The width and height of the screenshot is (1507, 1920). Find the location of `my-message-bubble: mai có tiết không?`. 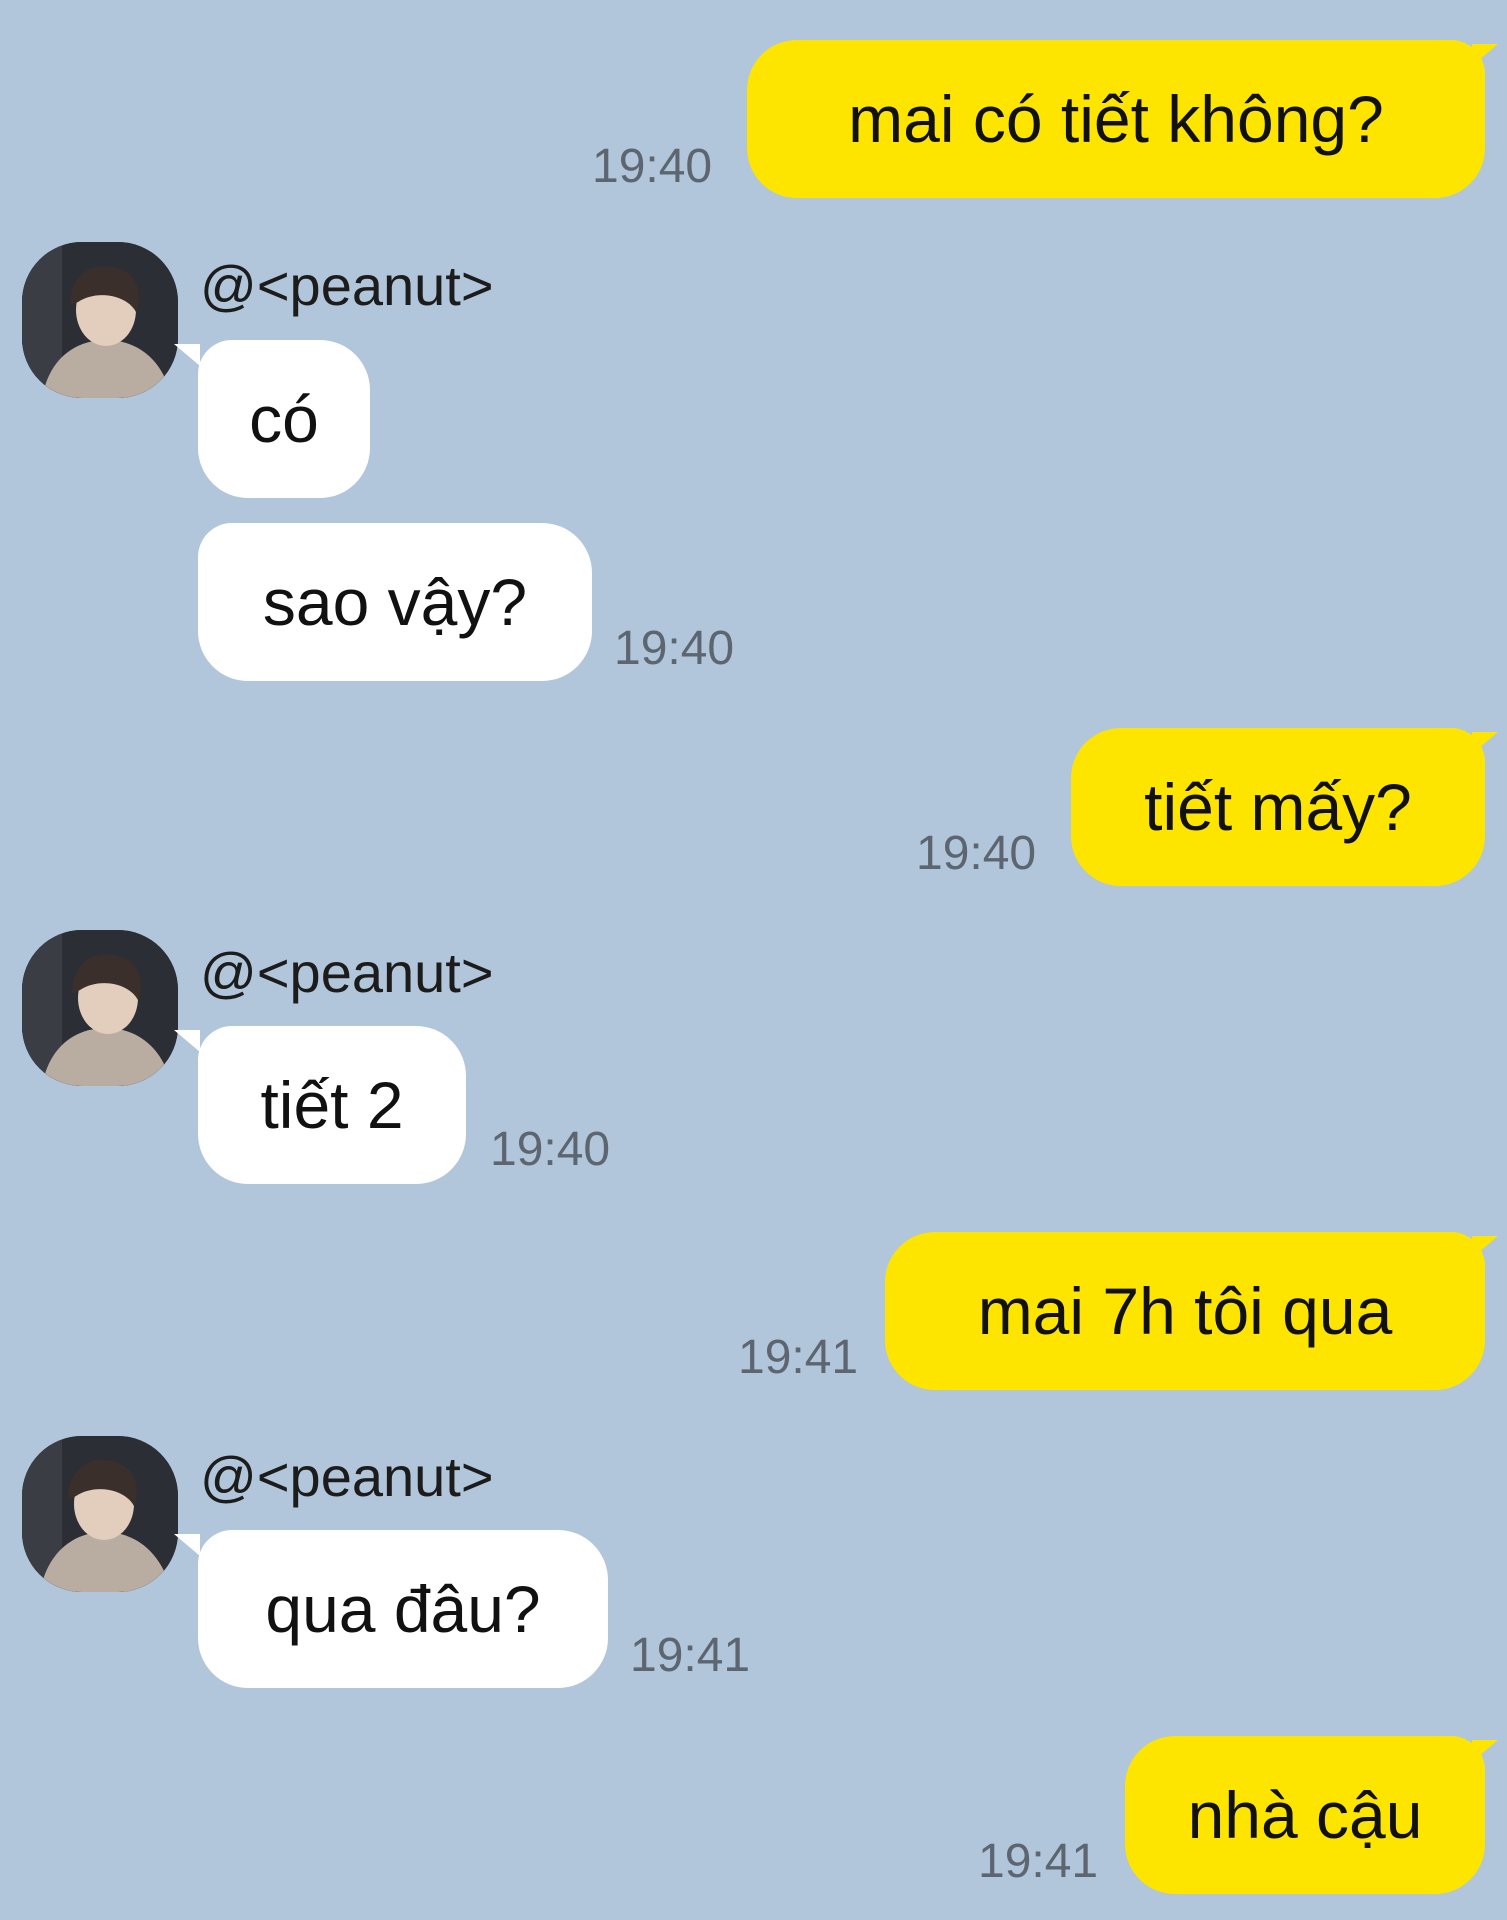

my-message-bubble: mai có tiết không? is located at coordinates (1116, 119).